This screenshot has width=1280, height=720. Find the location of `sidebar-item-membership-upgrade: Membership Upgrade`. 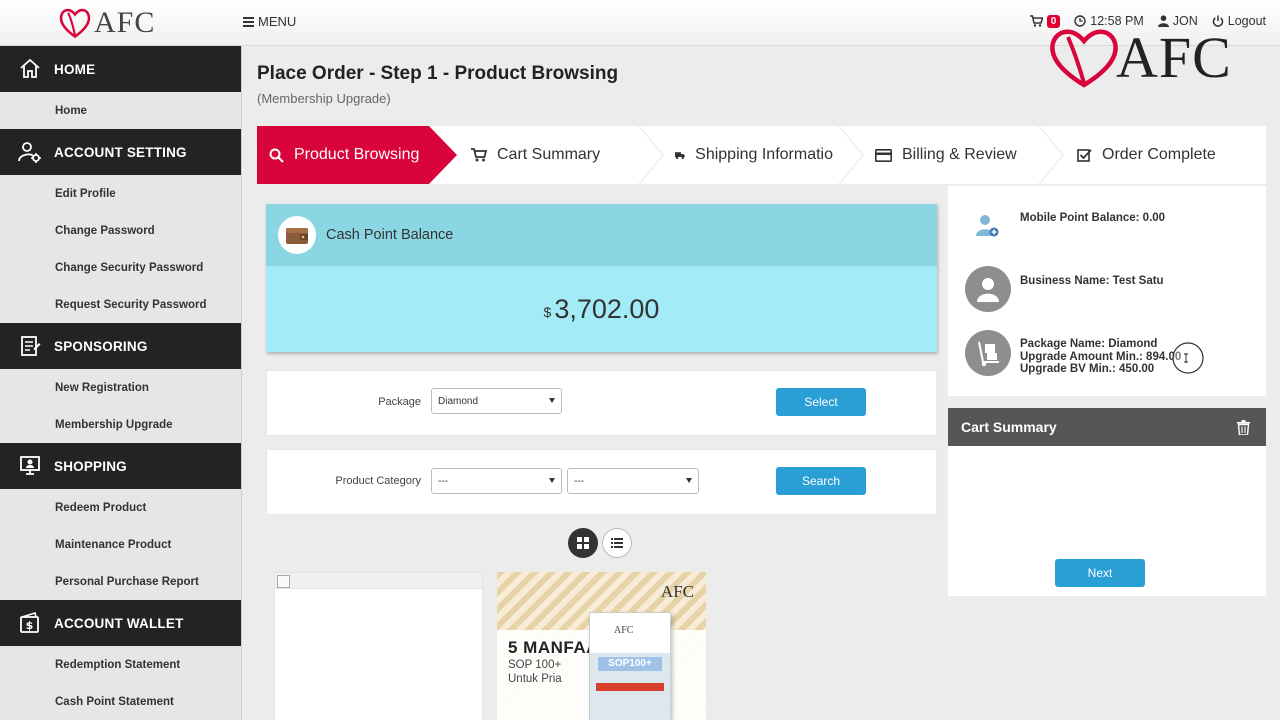

sidebar-item-membership-upgrade: Membership Upgrade is located at coordinates (120, 424).